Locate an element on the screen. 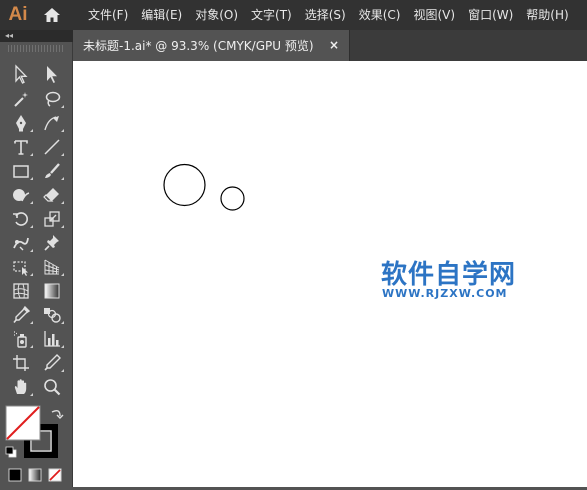 The width and height of the screenshot is (587, 490). default-colors-icon is located at coordinates (11, 452).